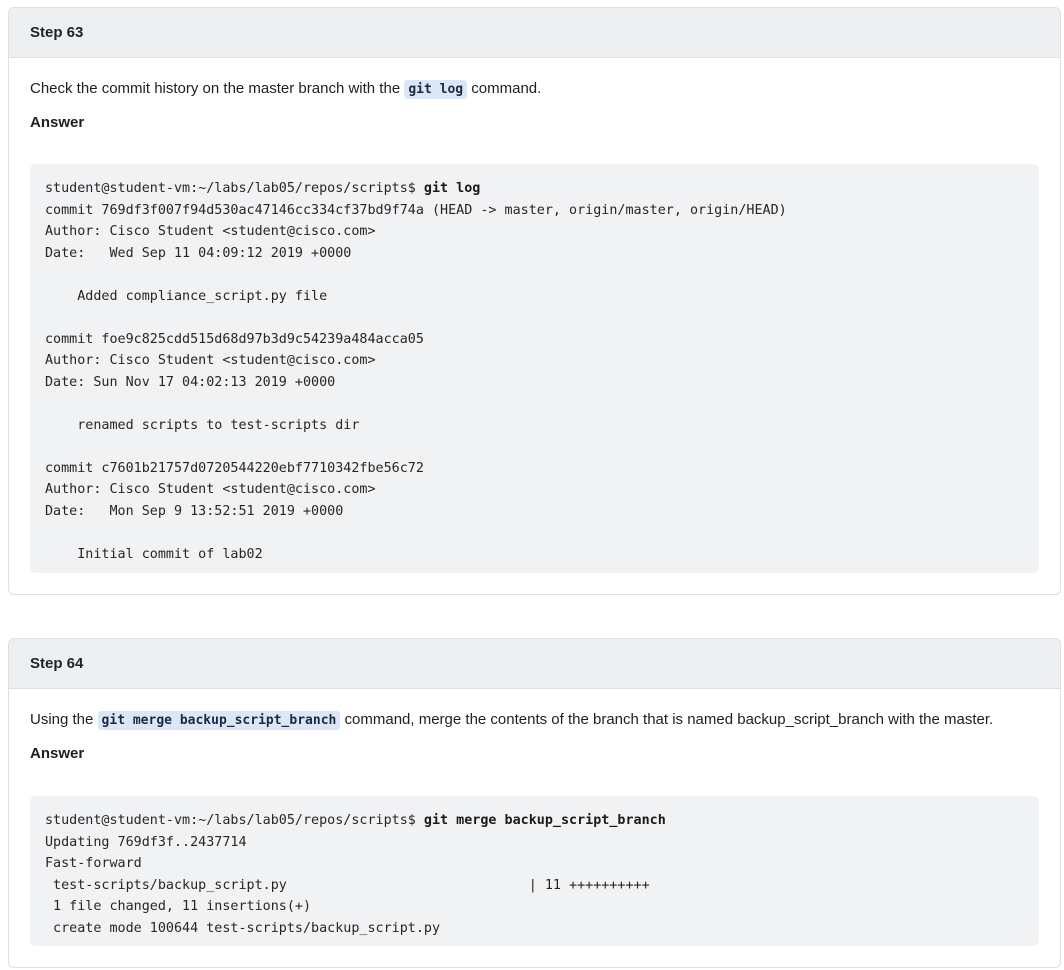 Image resolution: width=1064 pixels, height=970 pixels. I want to click on terminal-output-line: Date: Wed Sep 11 04:09:12 2019 +0000, so click(198, 253).